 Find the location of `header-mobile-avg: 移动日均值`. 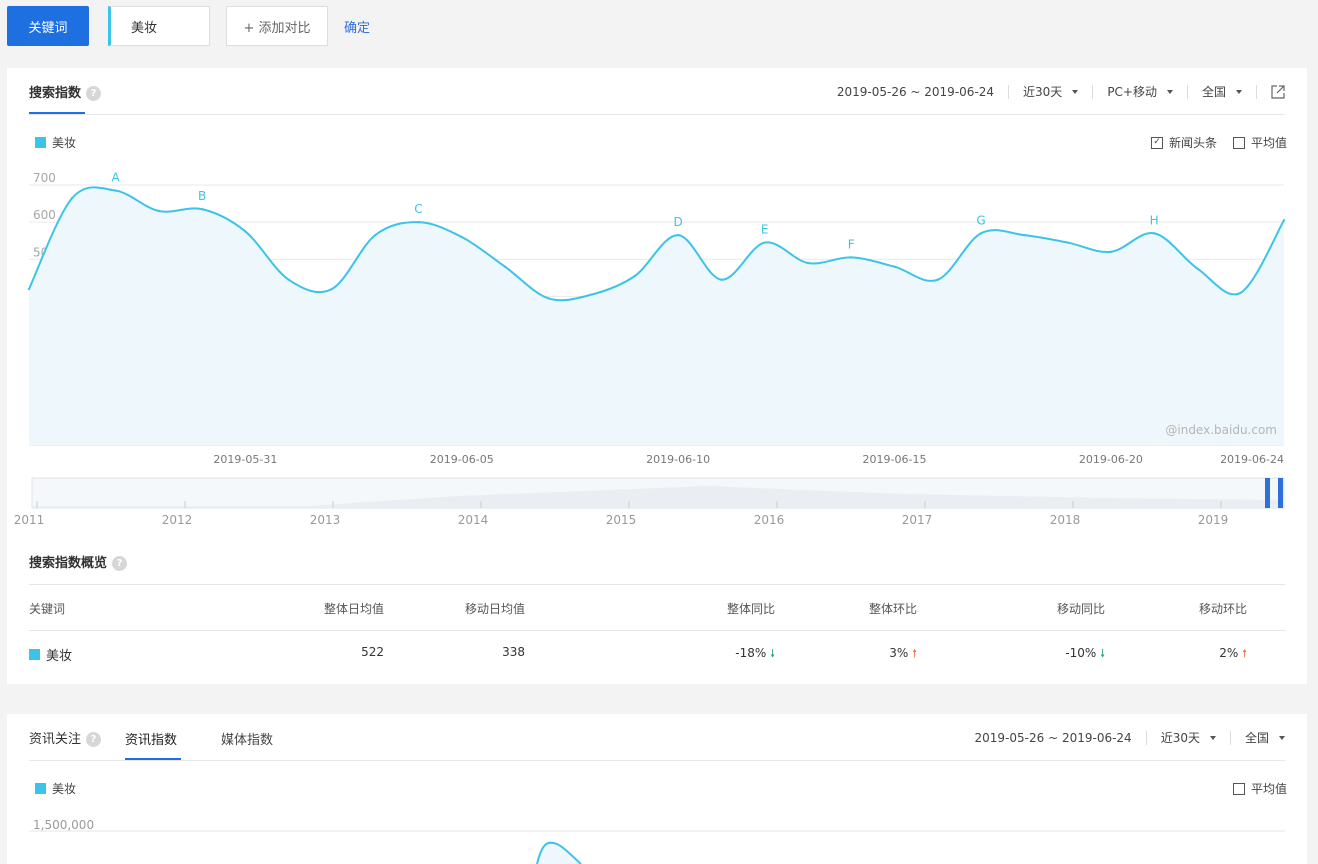

header-mobile-avg: 移动日均值 is located at coordinates (494, 609).